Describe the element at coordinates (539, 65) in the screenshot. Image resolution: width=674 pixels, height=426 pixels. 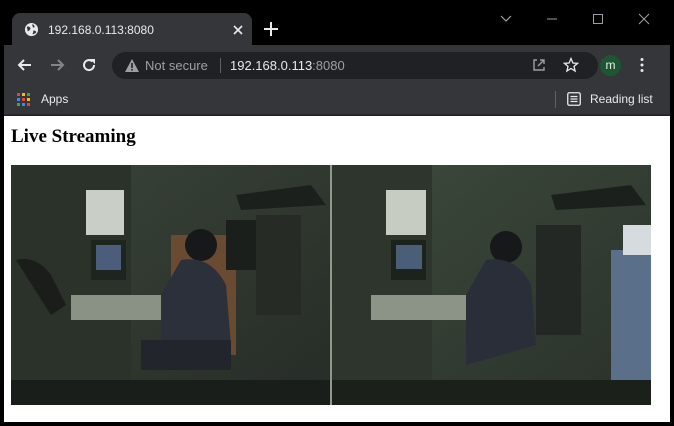
I see `share-icon` at that location.